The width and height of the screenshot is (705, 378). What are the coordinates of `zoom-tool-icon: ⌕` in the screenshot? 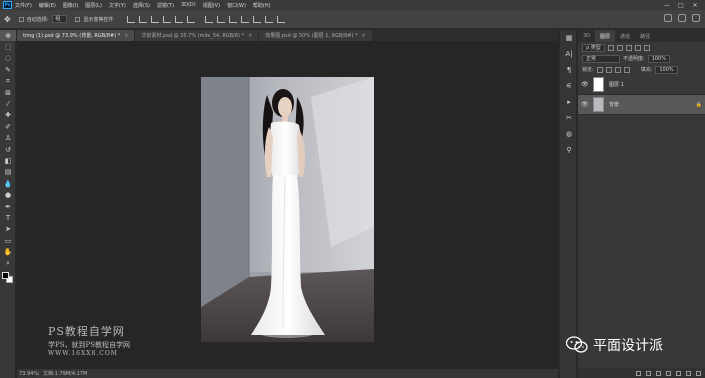 It's located at (8, 263).